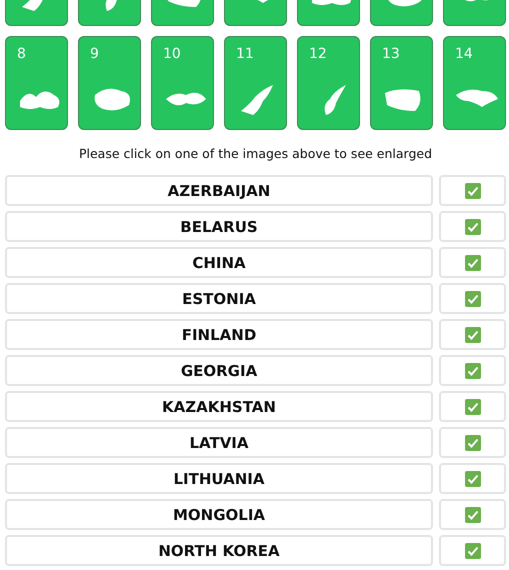 This screenshot has width=509, height=570. Describe the element at coordinates (36, 83) in the screenshot. I see `map-tile: 8` at that location.